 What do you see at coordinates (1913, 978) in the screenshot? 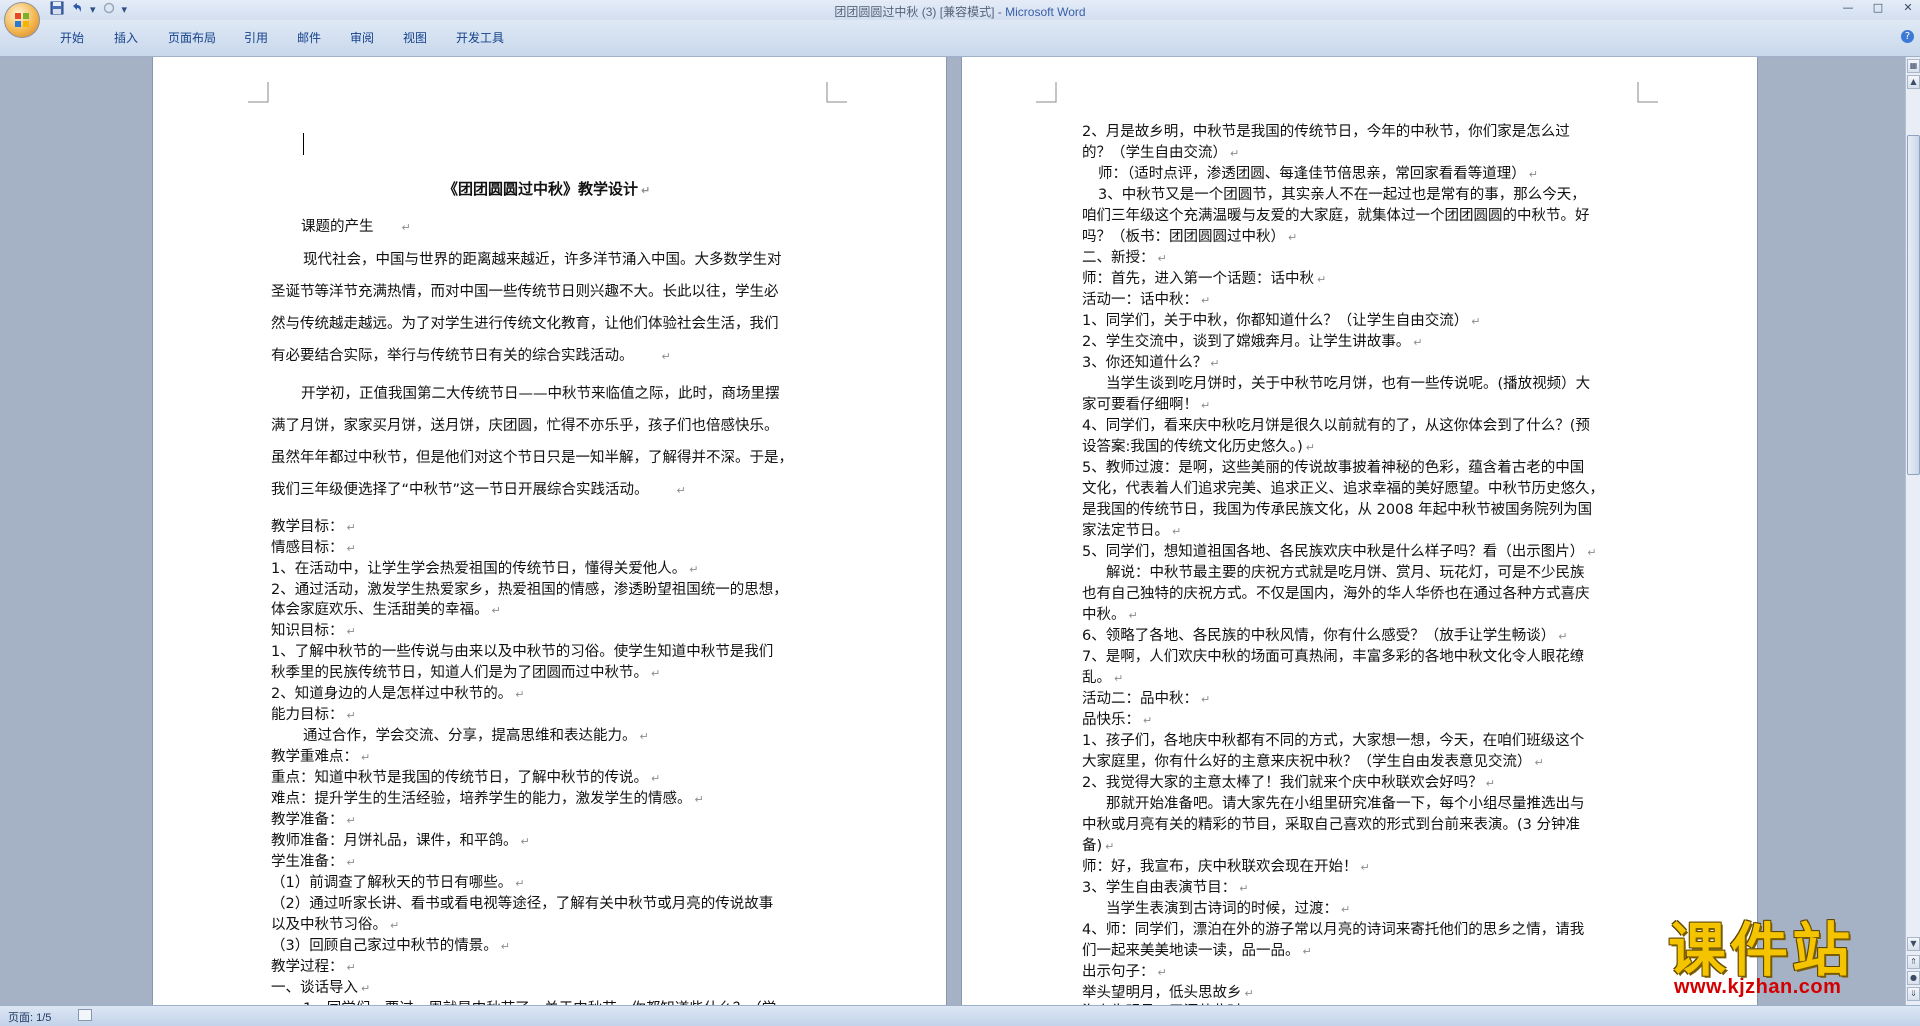
I see `browse-object-icon: ●` at bounding box center [1913, 978].